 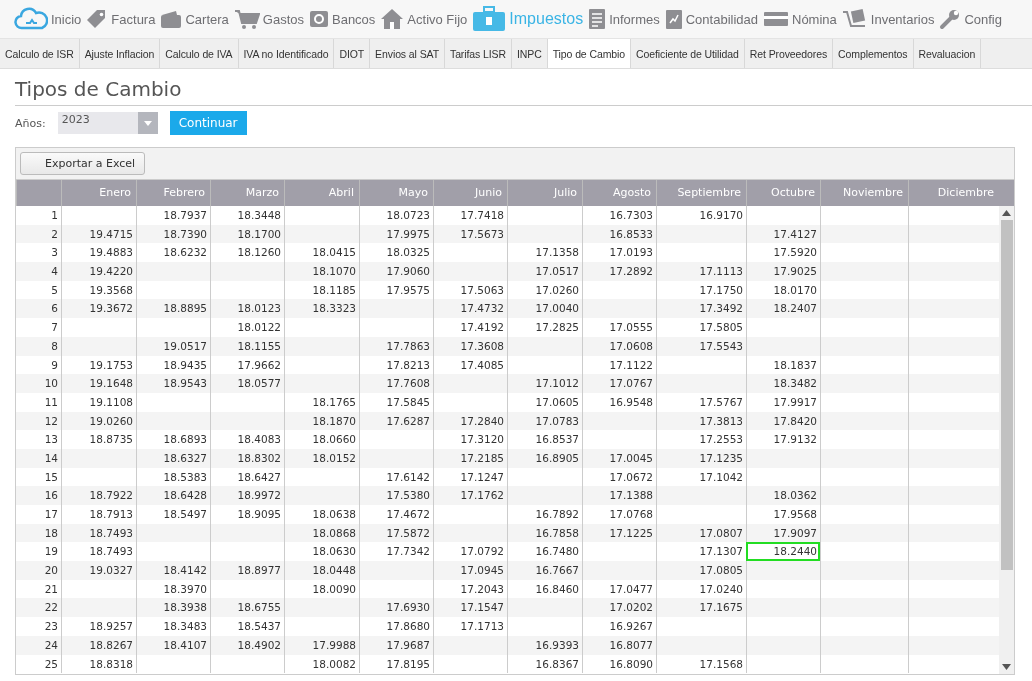 I want to click on table-cell: 18.7390, so click(x=173, y=234).